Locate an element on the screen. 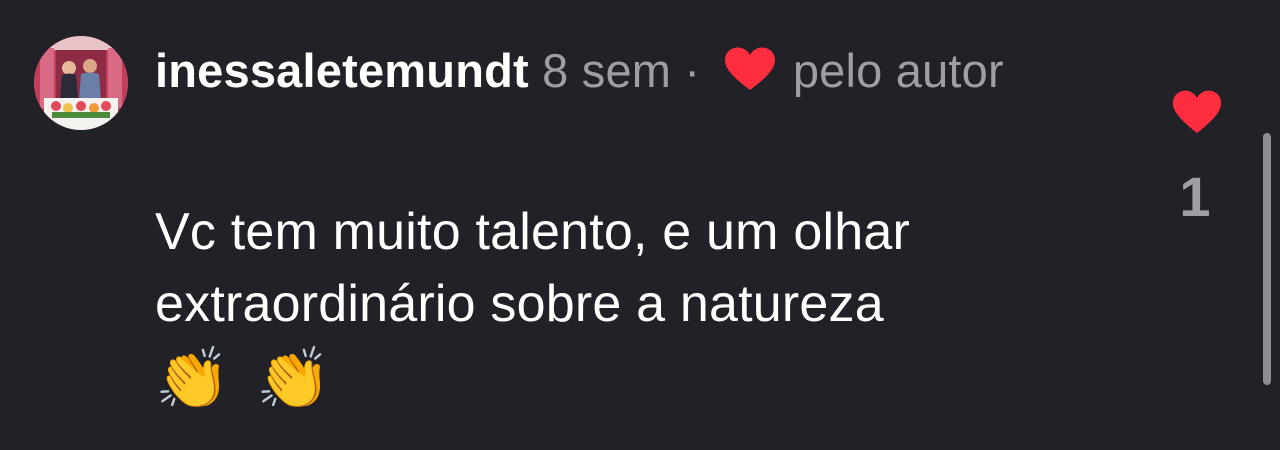 The height and width of the screenshot is (450, 1280). liked-by-author-label: pelo autor is located at coordinates (898, 70).